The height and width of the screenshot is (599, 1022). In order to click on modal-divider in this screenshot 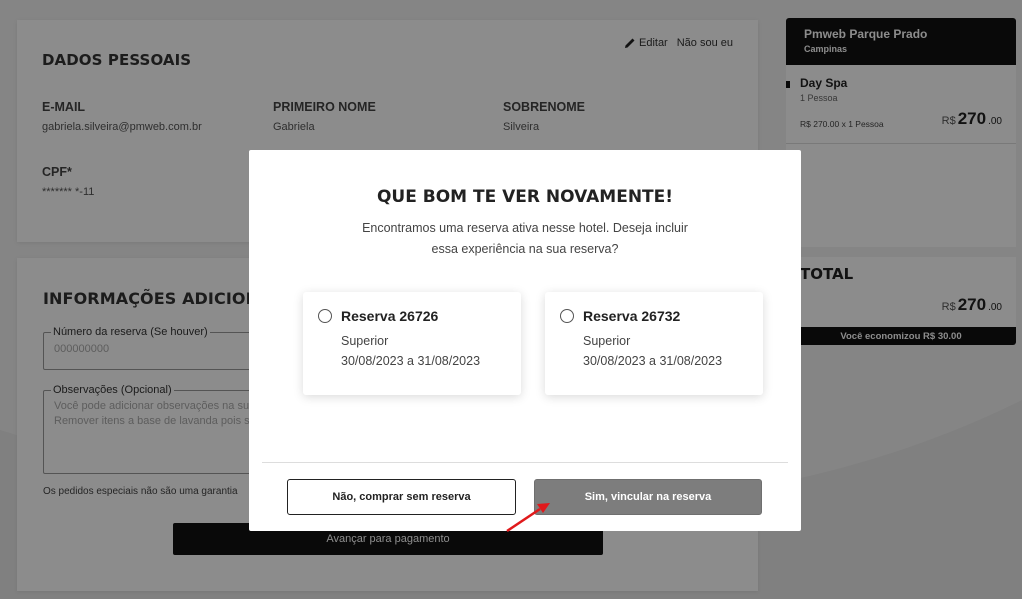, I will do `click(525, 462)`.